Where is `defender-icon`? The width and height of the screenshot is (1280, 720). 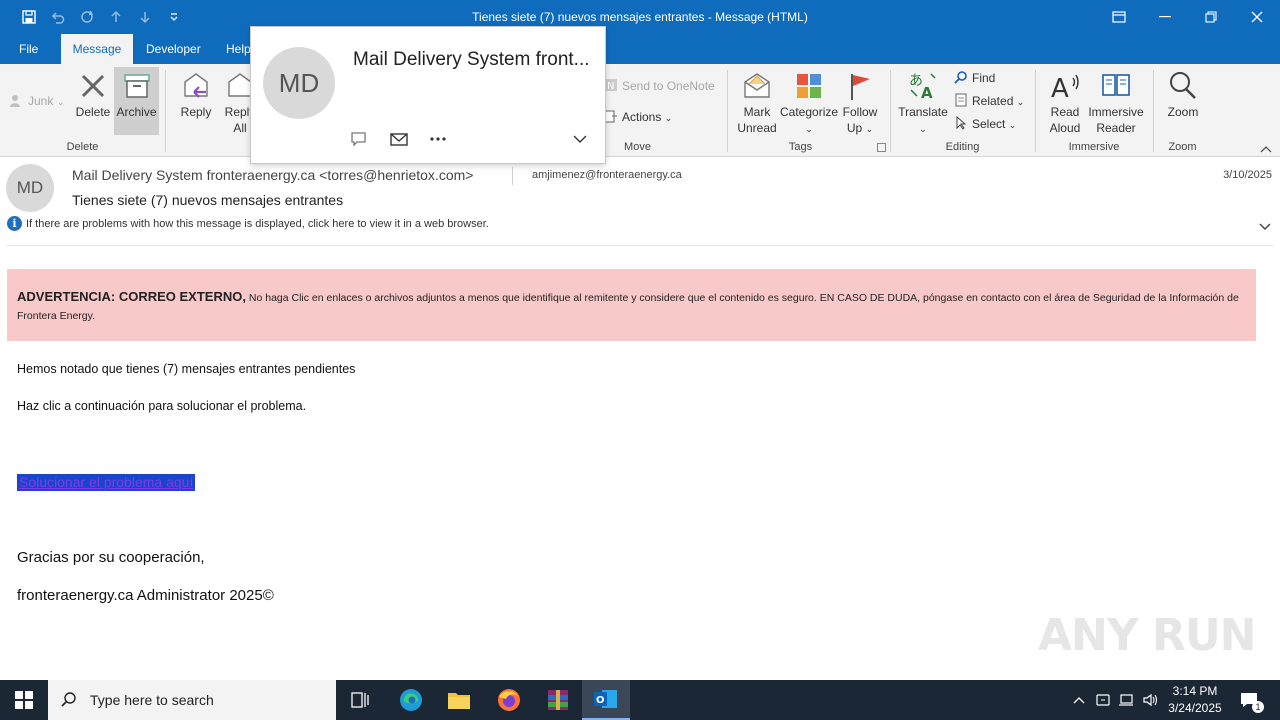
defender-icon is located at coordinates (1103, 700).